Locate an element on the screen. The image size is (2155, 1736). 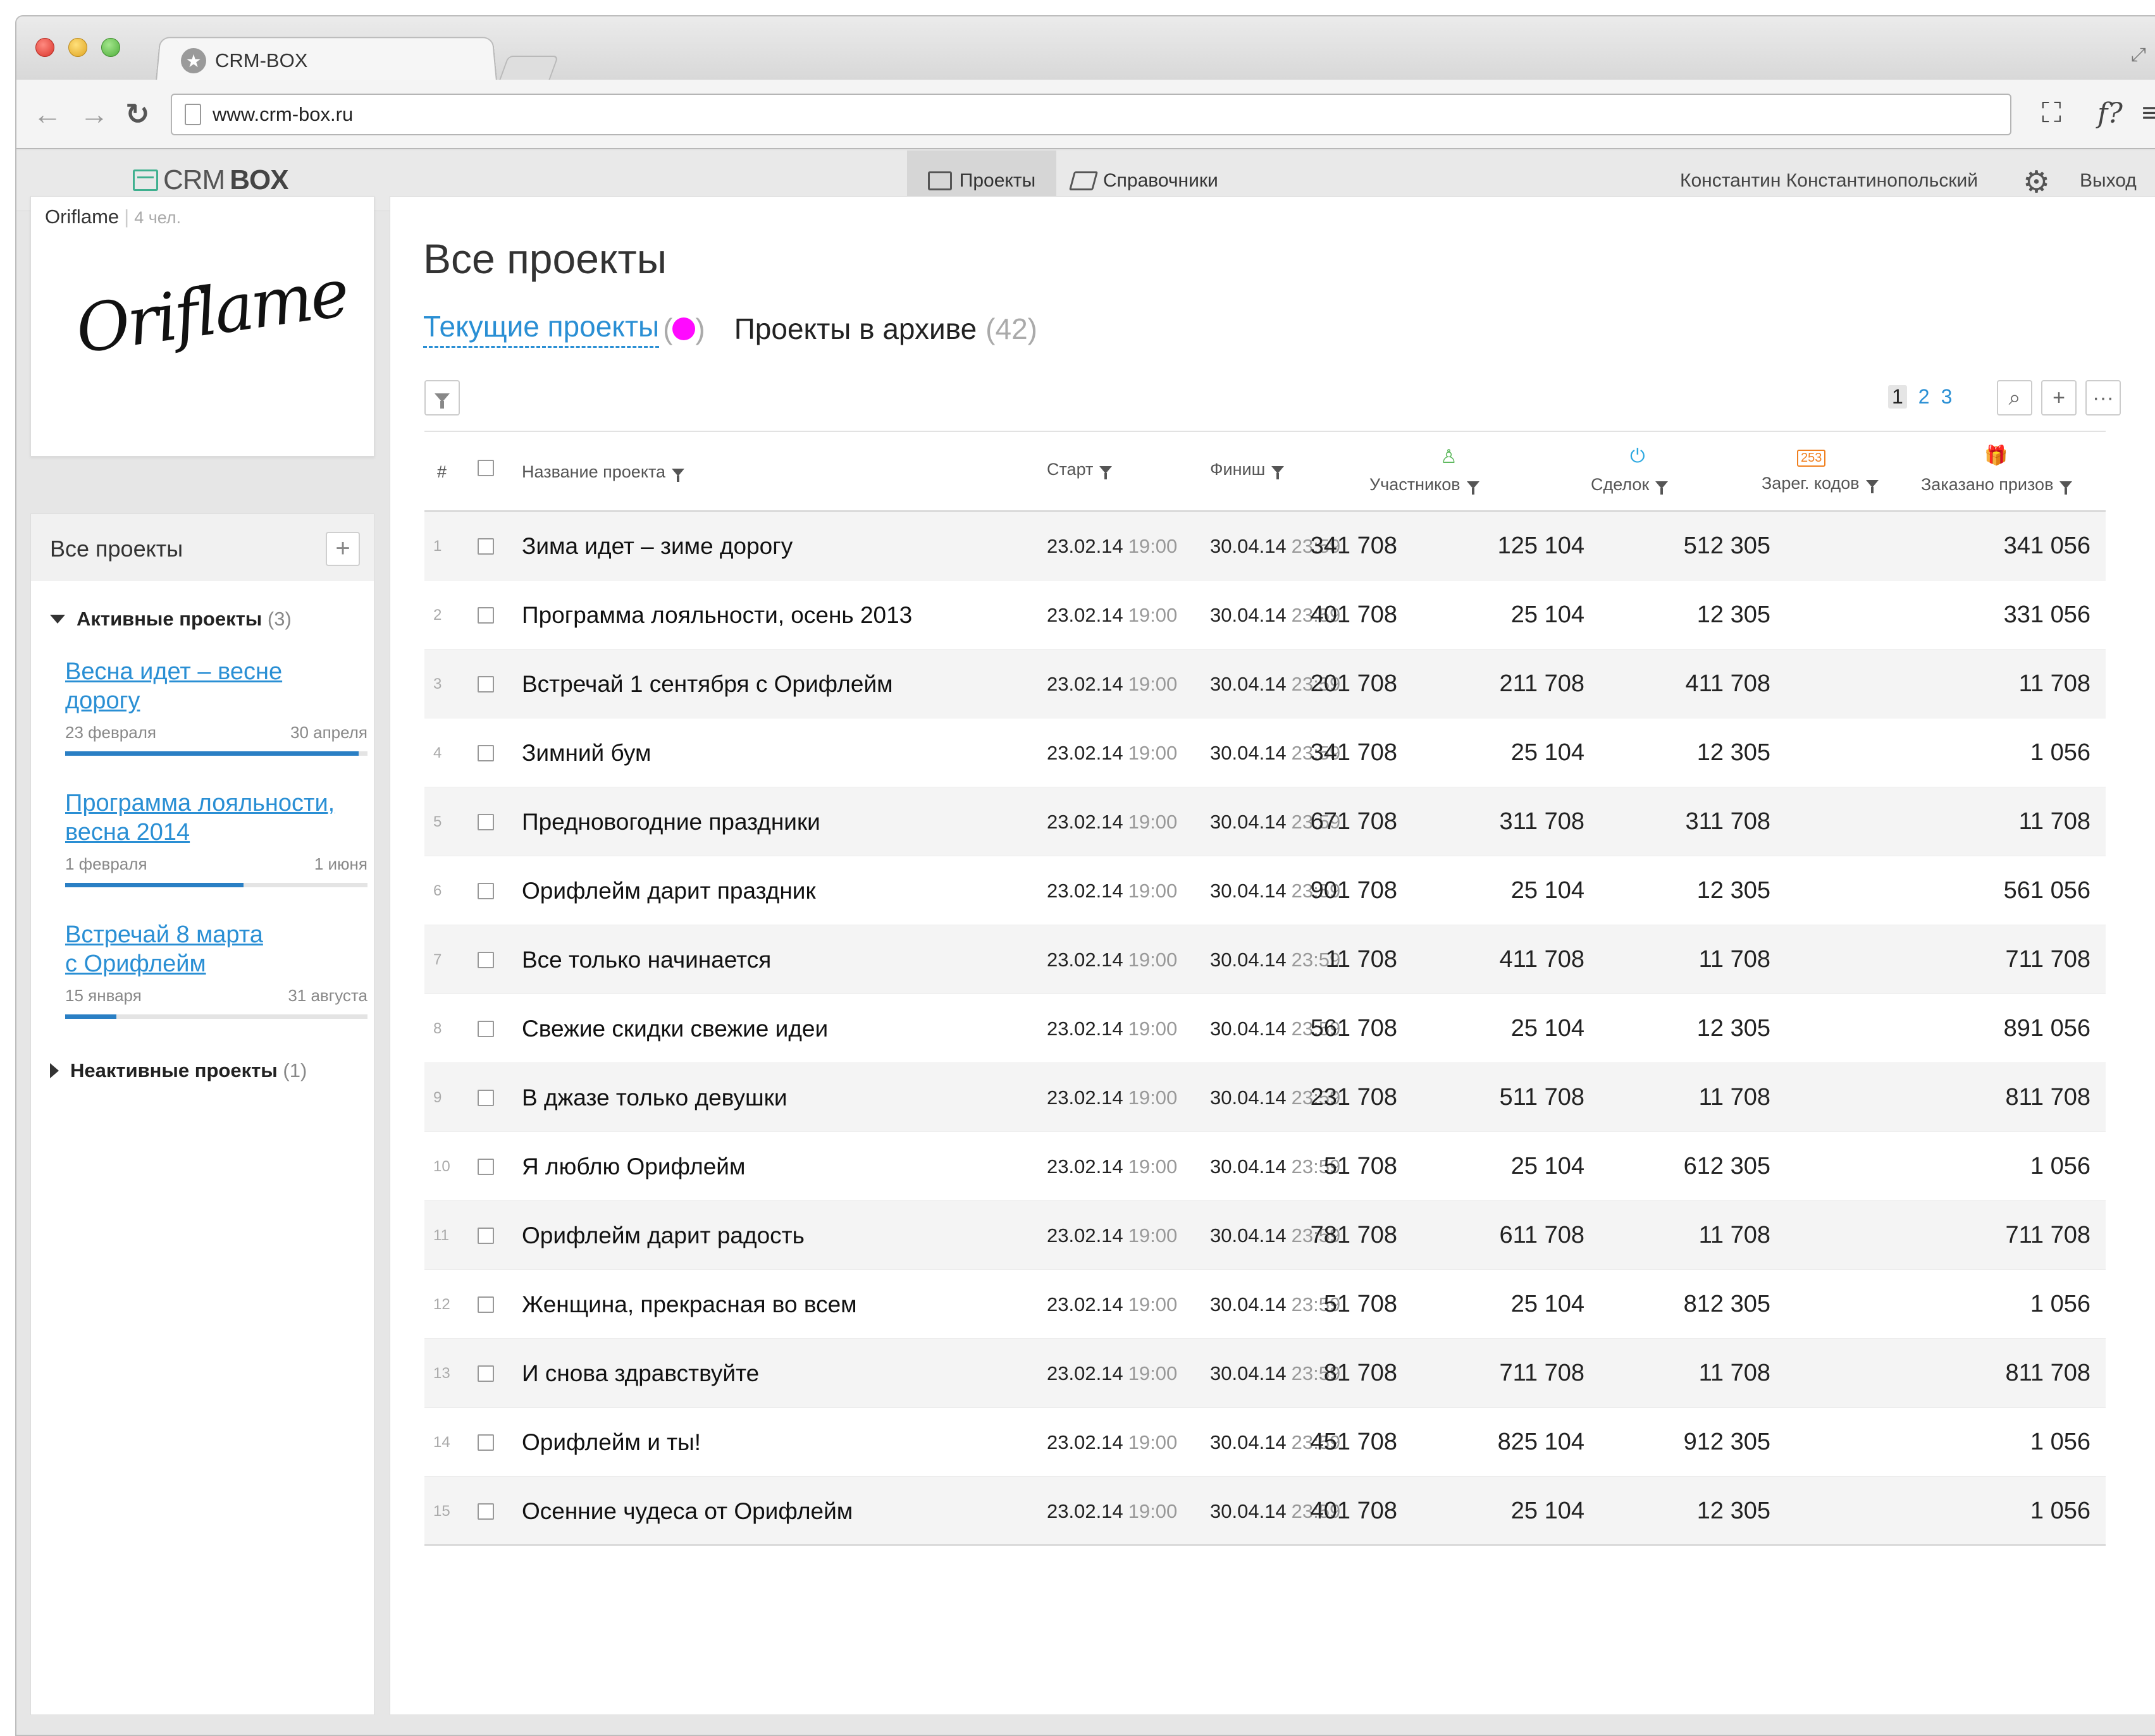
project-name: Орифлейм дарит радость is located at coordinates (663, 1235).